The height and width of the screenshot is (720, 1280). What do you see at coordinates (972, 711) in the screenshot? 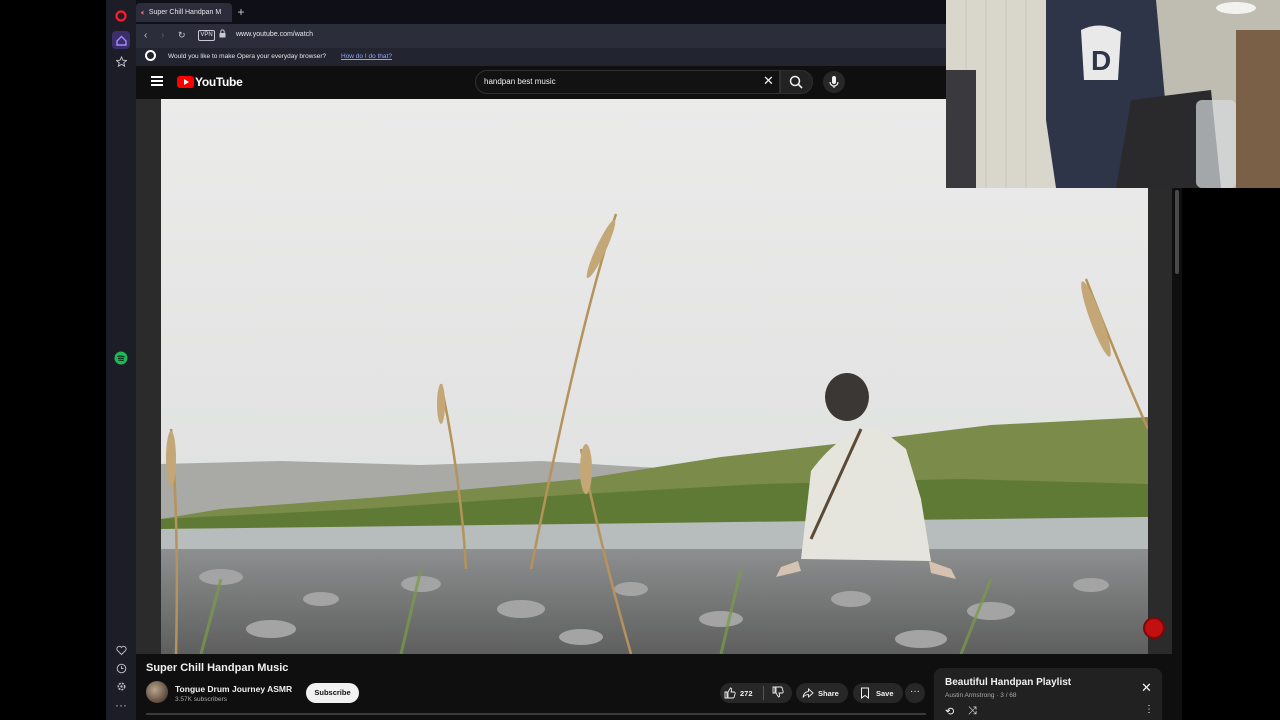
I see `shuffle-icon: ⤨` at bounding box center [972, 711].